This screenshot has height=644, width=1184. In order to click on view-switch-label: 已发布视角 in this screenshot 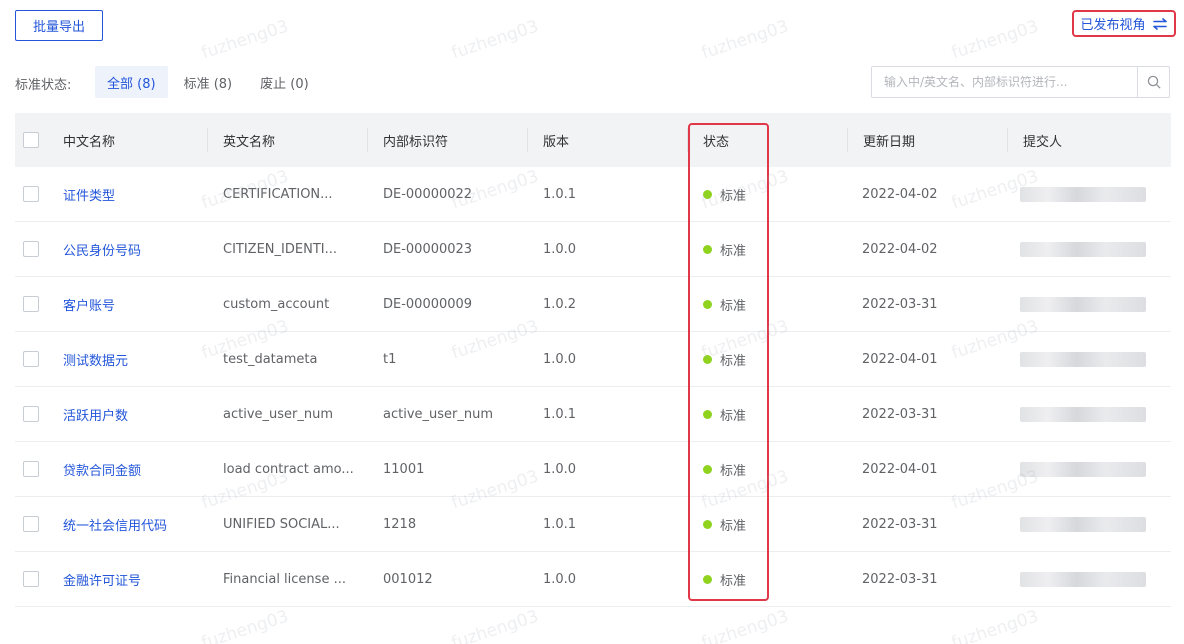, I will do `click(1113, 25)`.